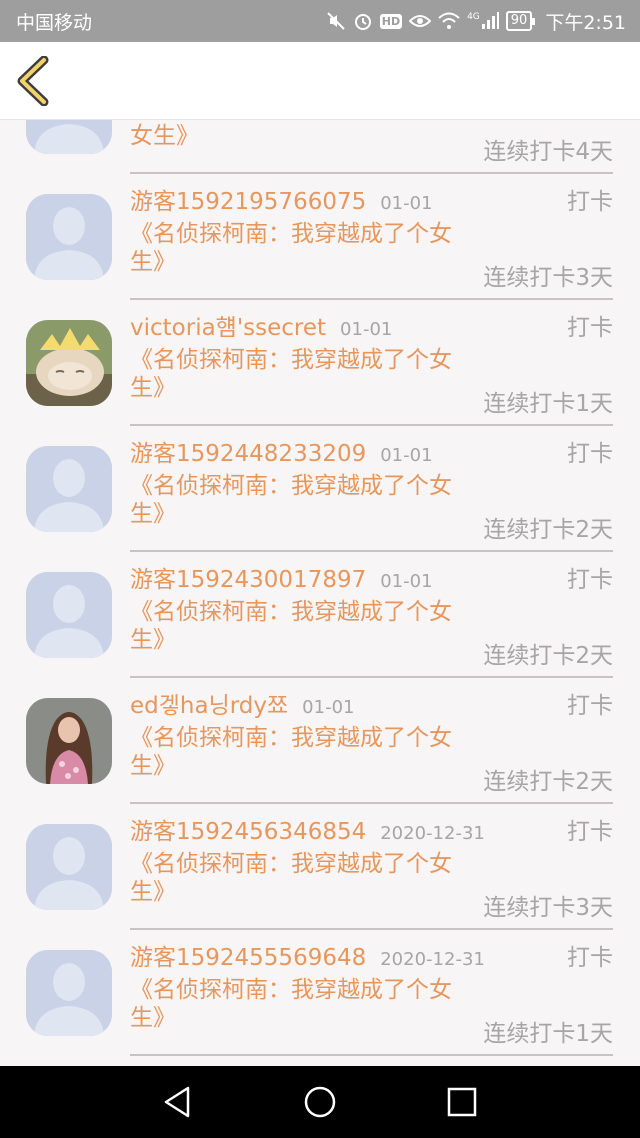 The width and height of the screenshot is (640, 1138). Describe the element at coordinates (300, 136) in the screenshot. I see `book-title: 女生》` at that location.